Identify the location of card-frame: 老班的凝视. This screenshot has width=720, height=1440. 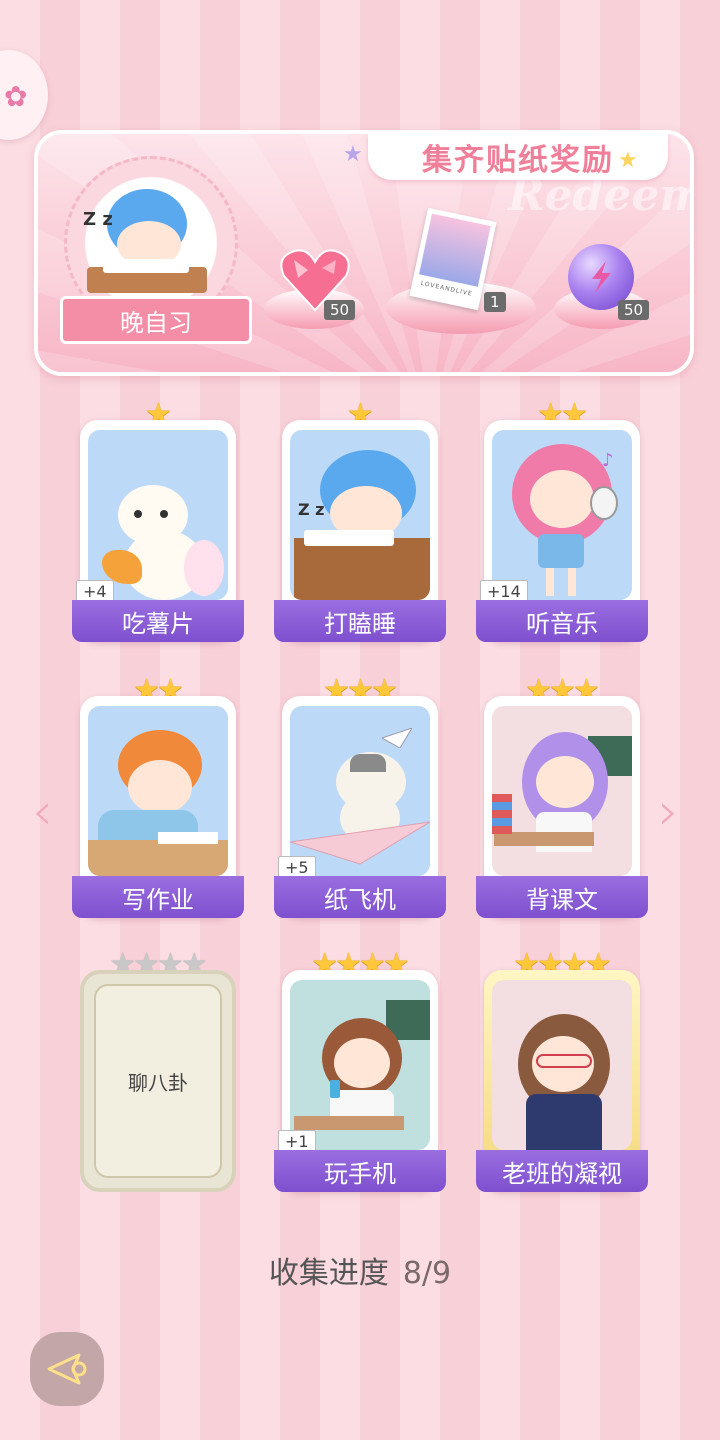
(562, 1081).